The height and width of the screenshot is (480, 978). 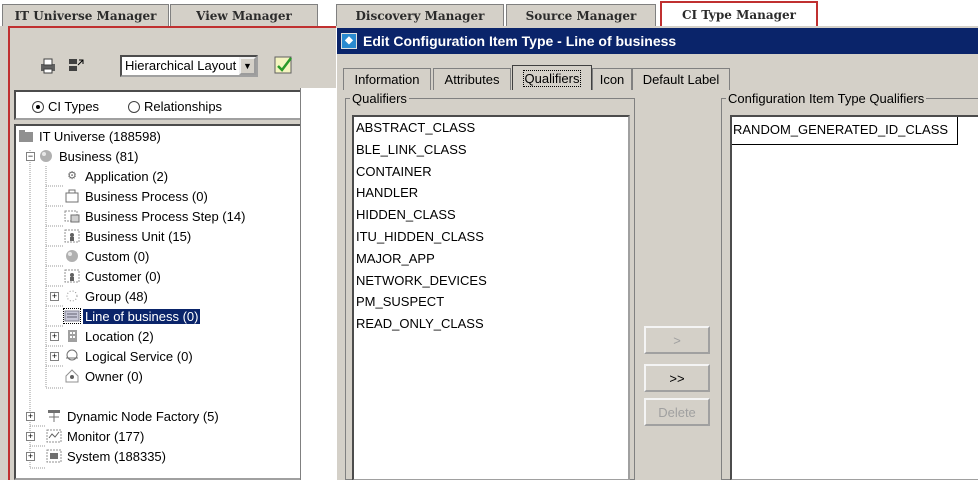 I want to click on tab-qualifiers: Qualifiers, so click(x=552, y=77).